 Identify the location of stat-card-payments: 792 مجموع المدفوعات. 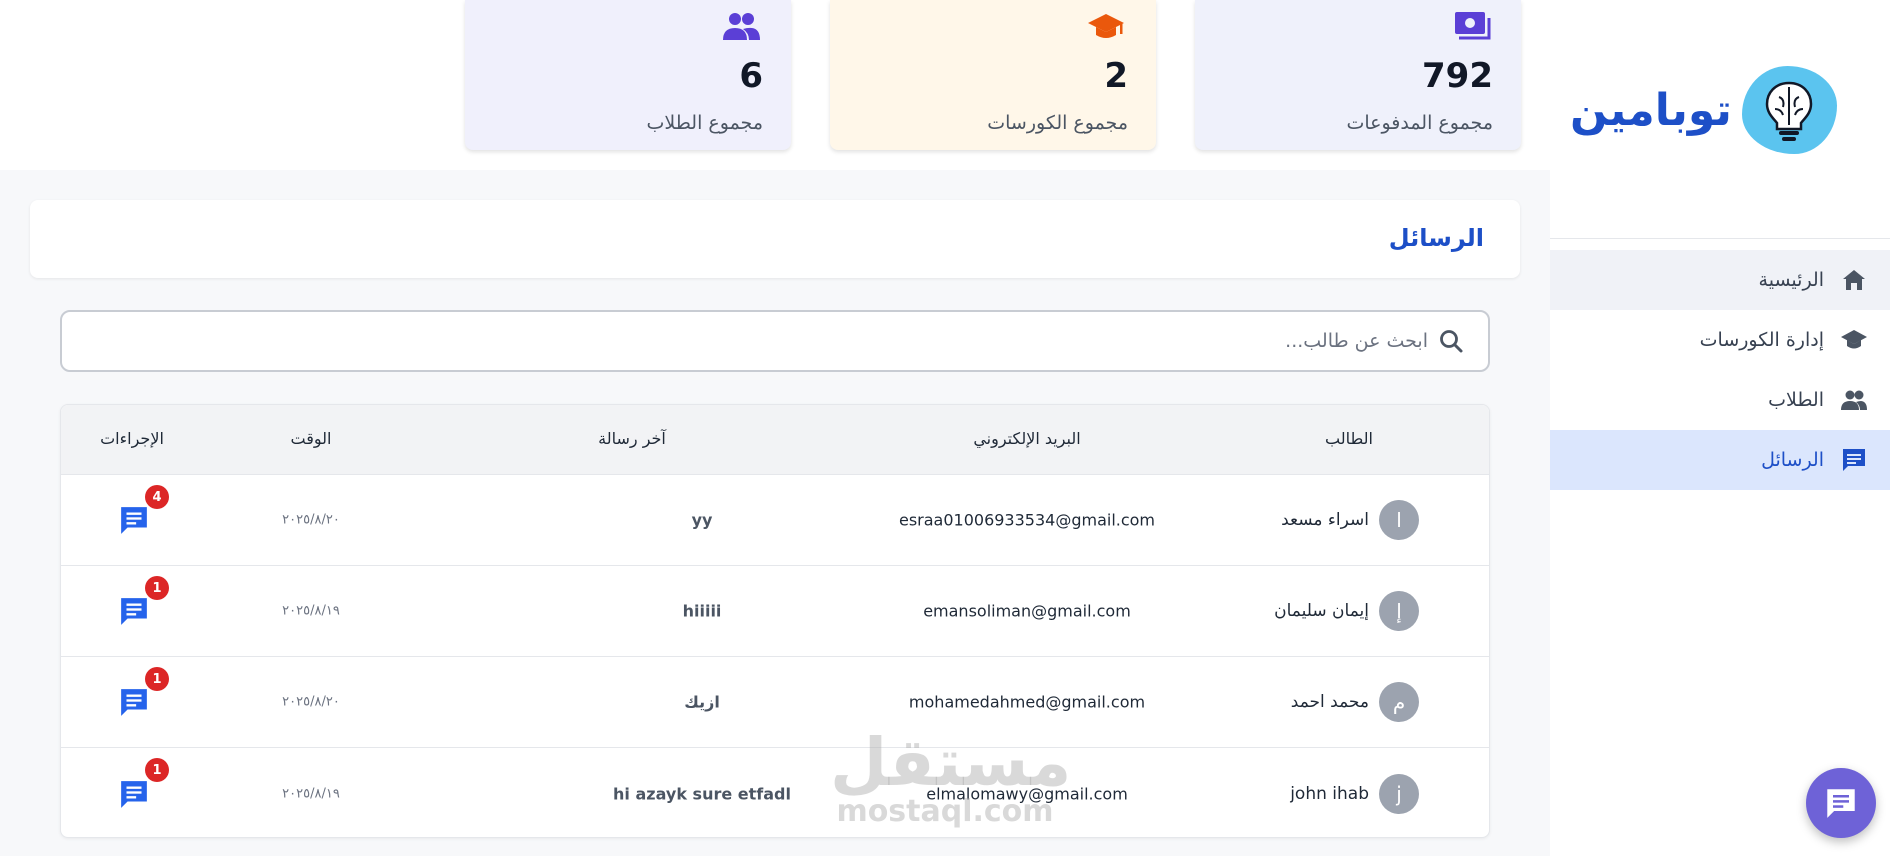
(1358, 75).